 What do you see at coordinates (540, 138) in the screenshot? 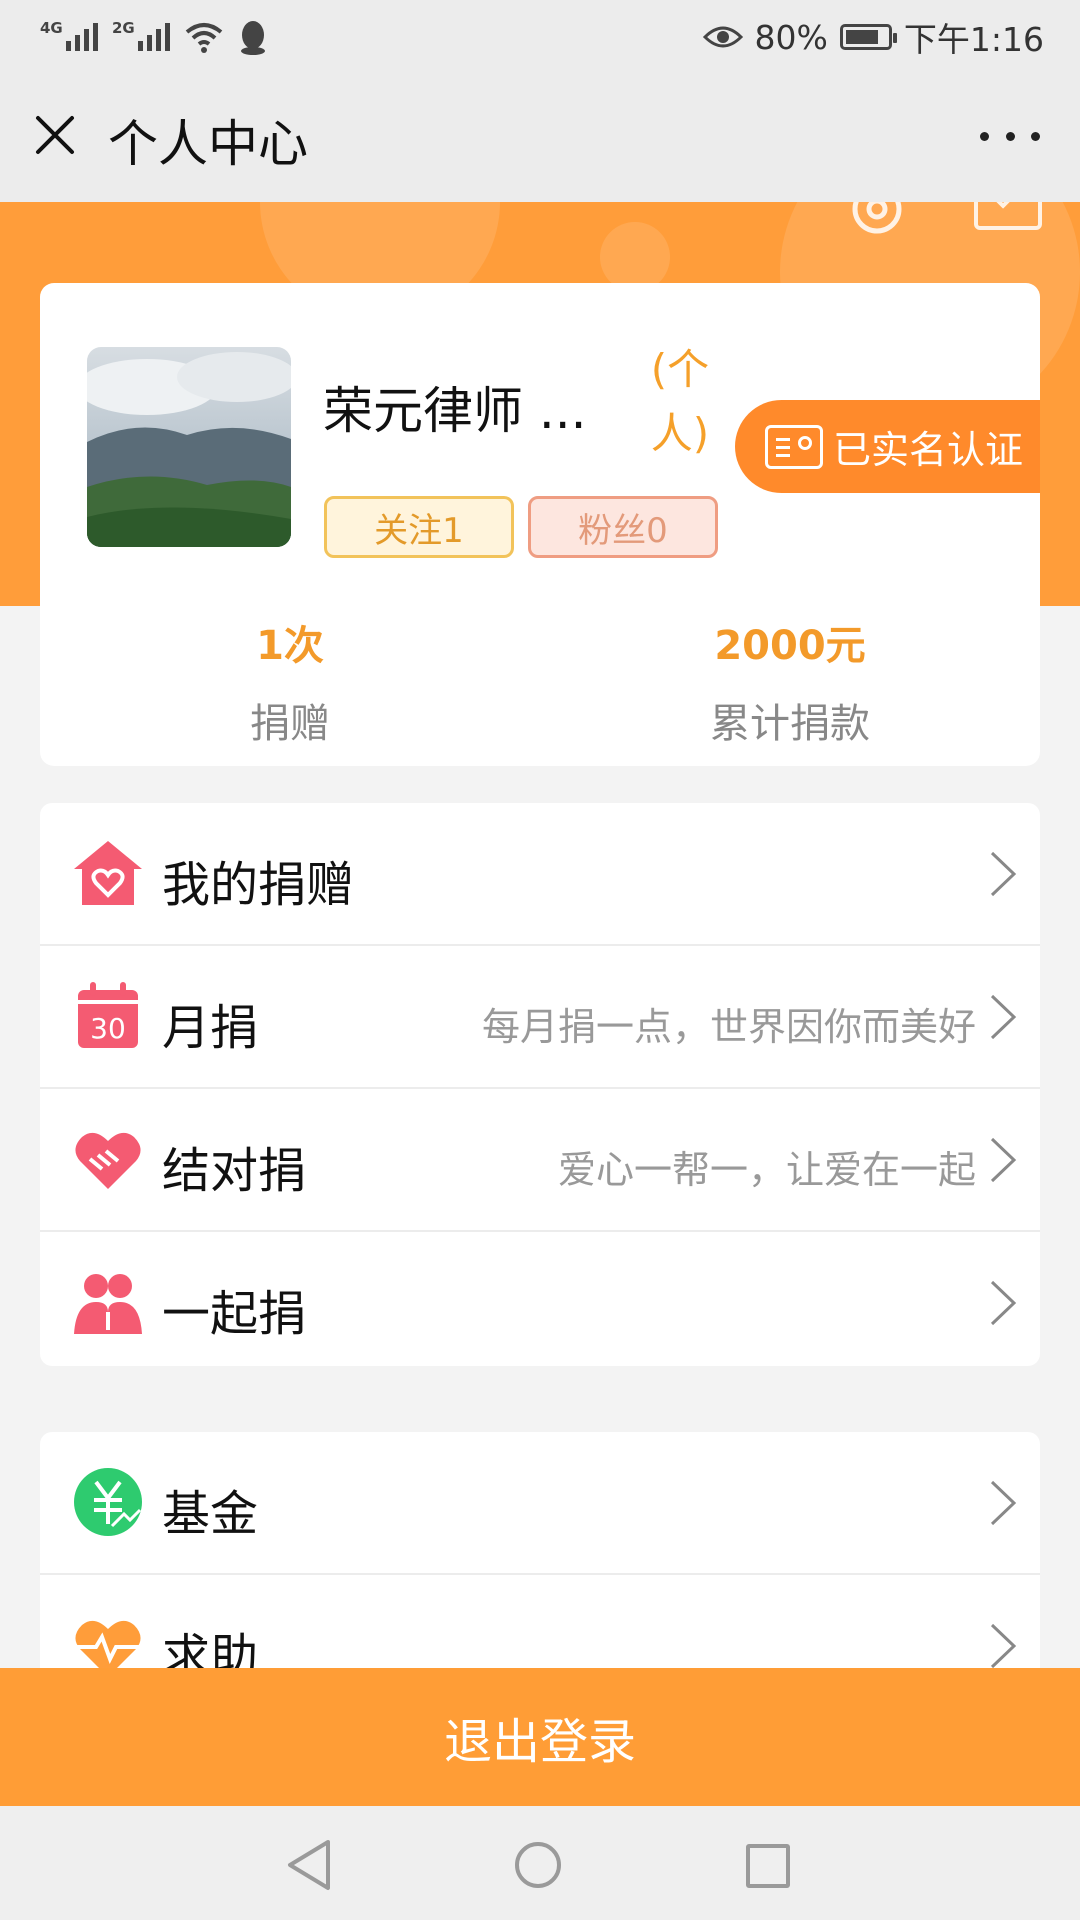
I see `title-bar: 个人中心` at bounding box center [540, 138].